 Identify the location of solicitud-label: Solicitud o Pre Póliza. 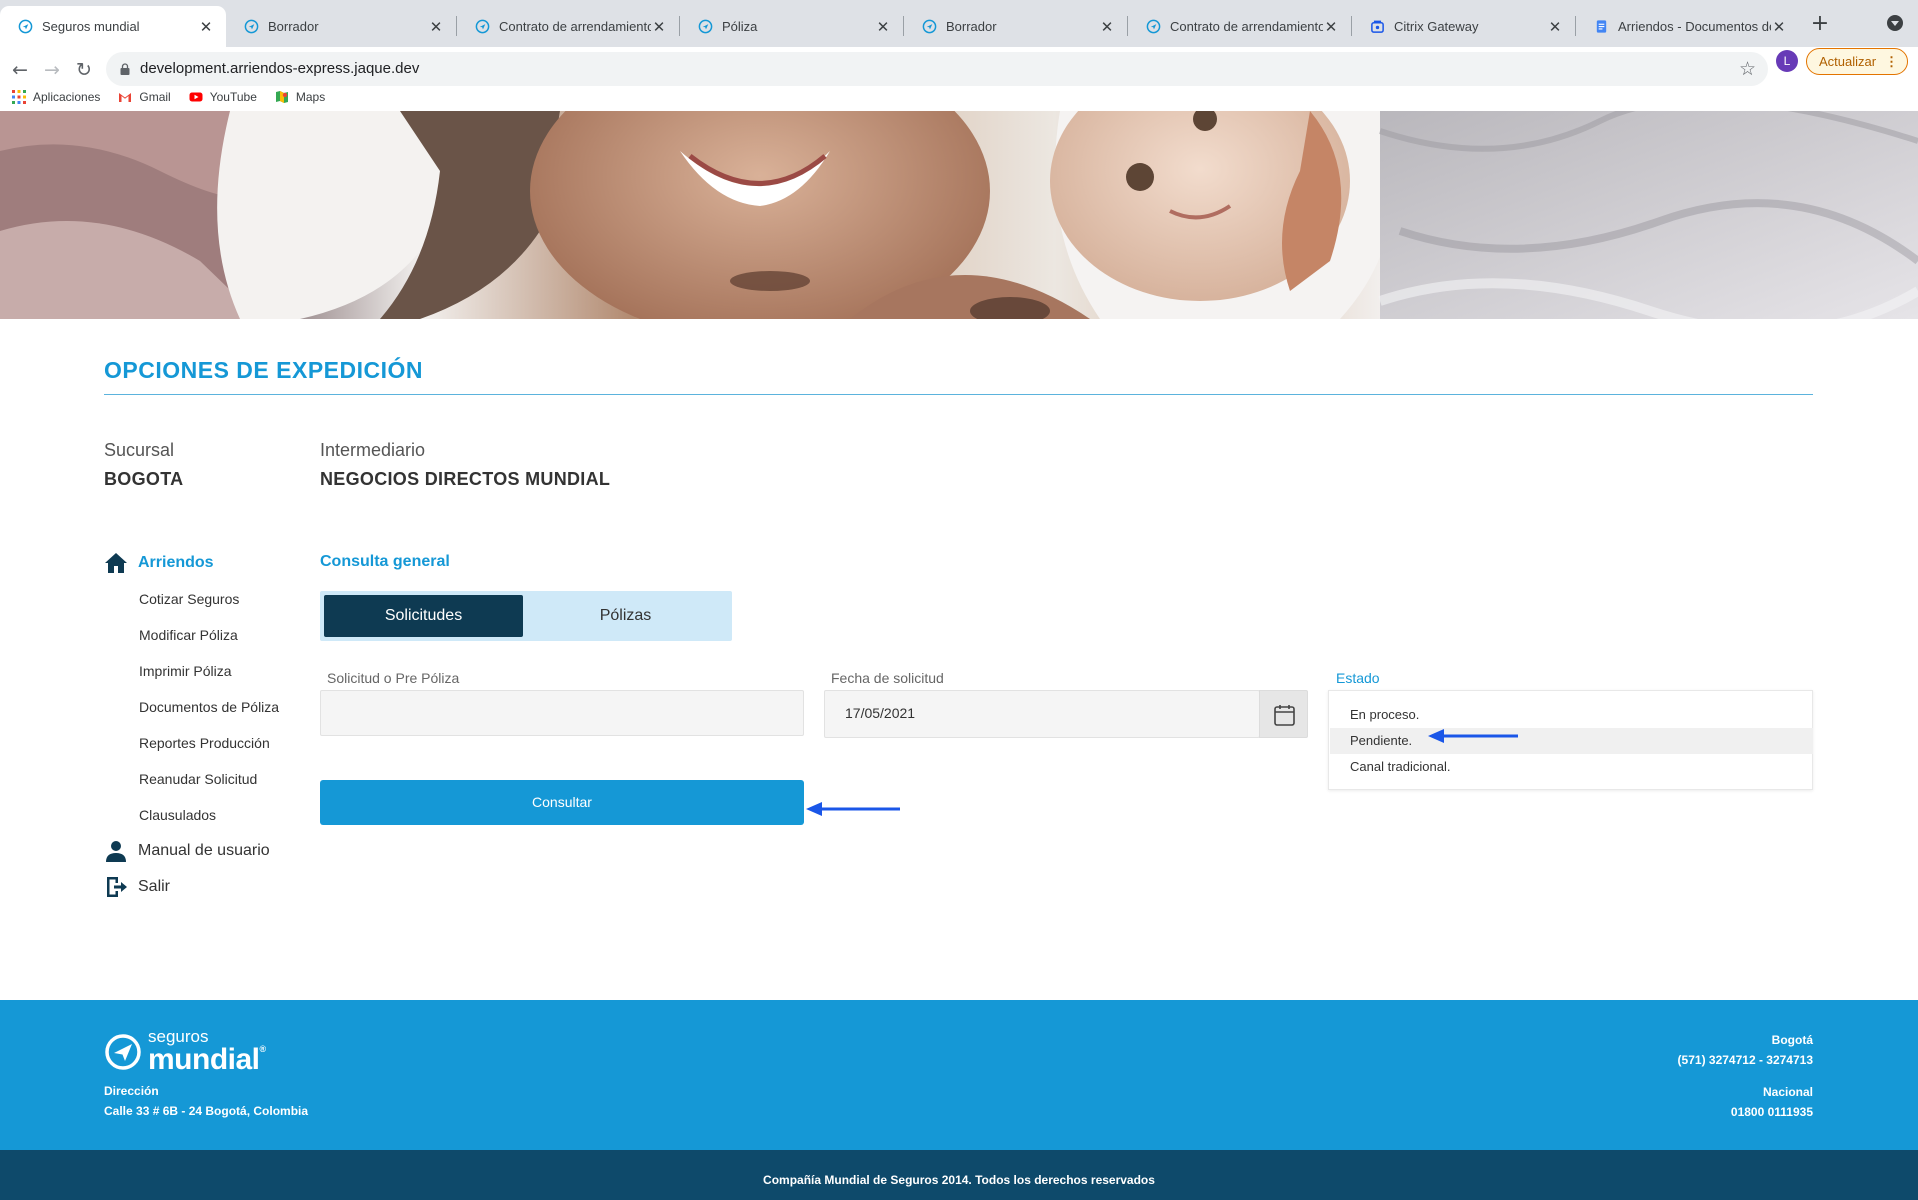
(393, 678).